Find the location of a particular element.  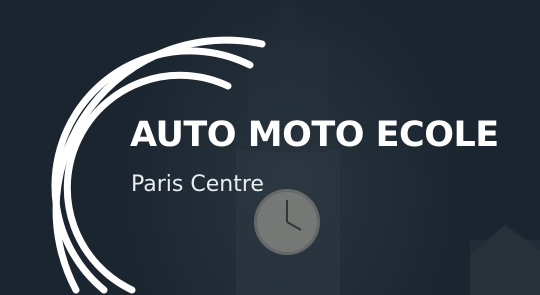

brand-title: AUTO MOTO ECOLE is located at coordinates (314, 135).